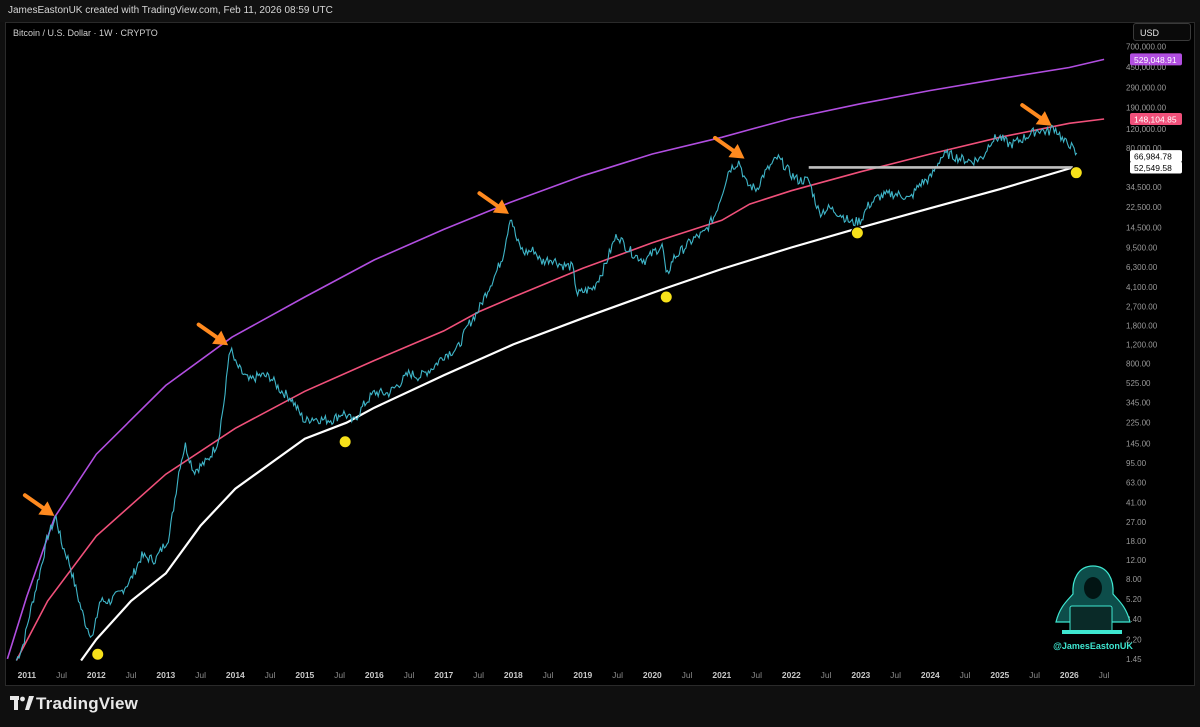  Describe the element at coordinates (1138, 403) in the screenshot. I see `y-tick-label: 345.00` at that location.